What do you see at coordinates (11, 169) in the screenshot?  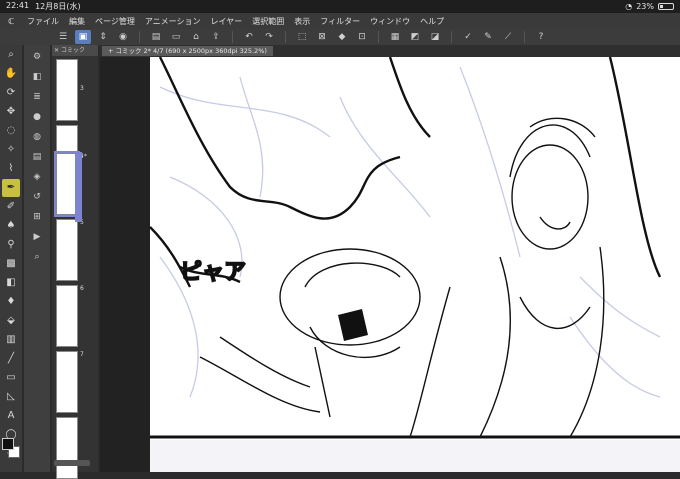 I see `eyedropper-tool-icon: ⌇` at bounding box center [11, 169].